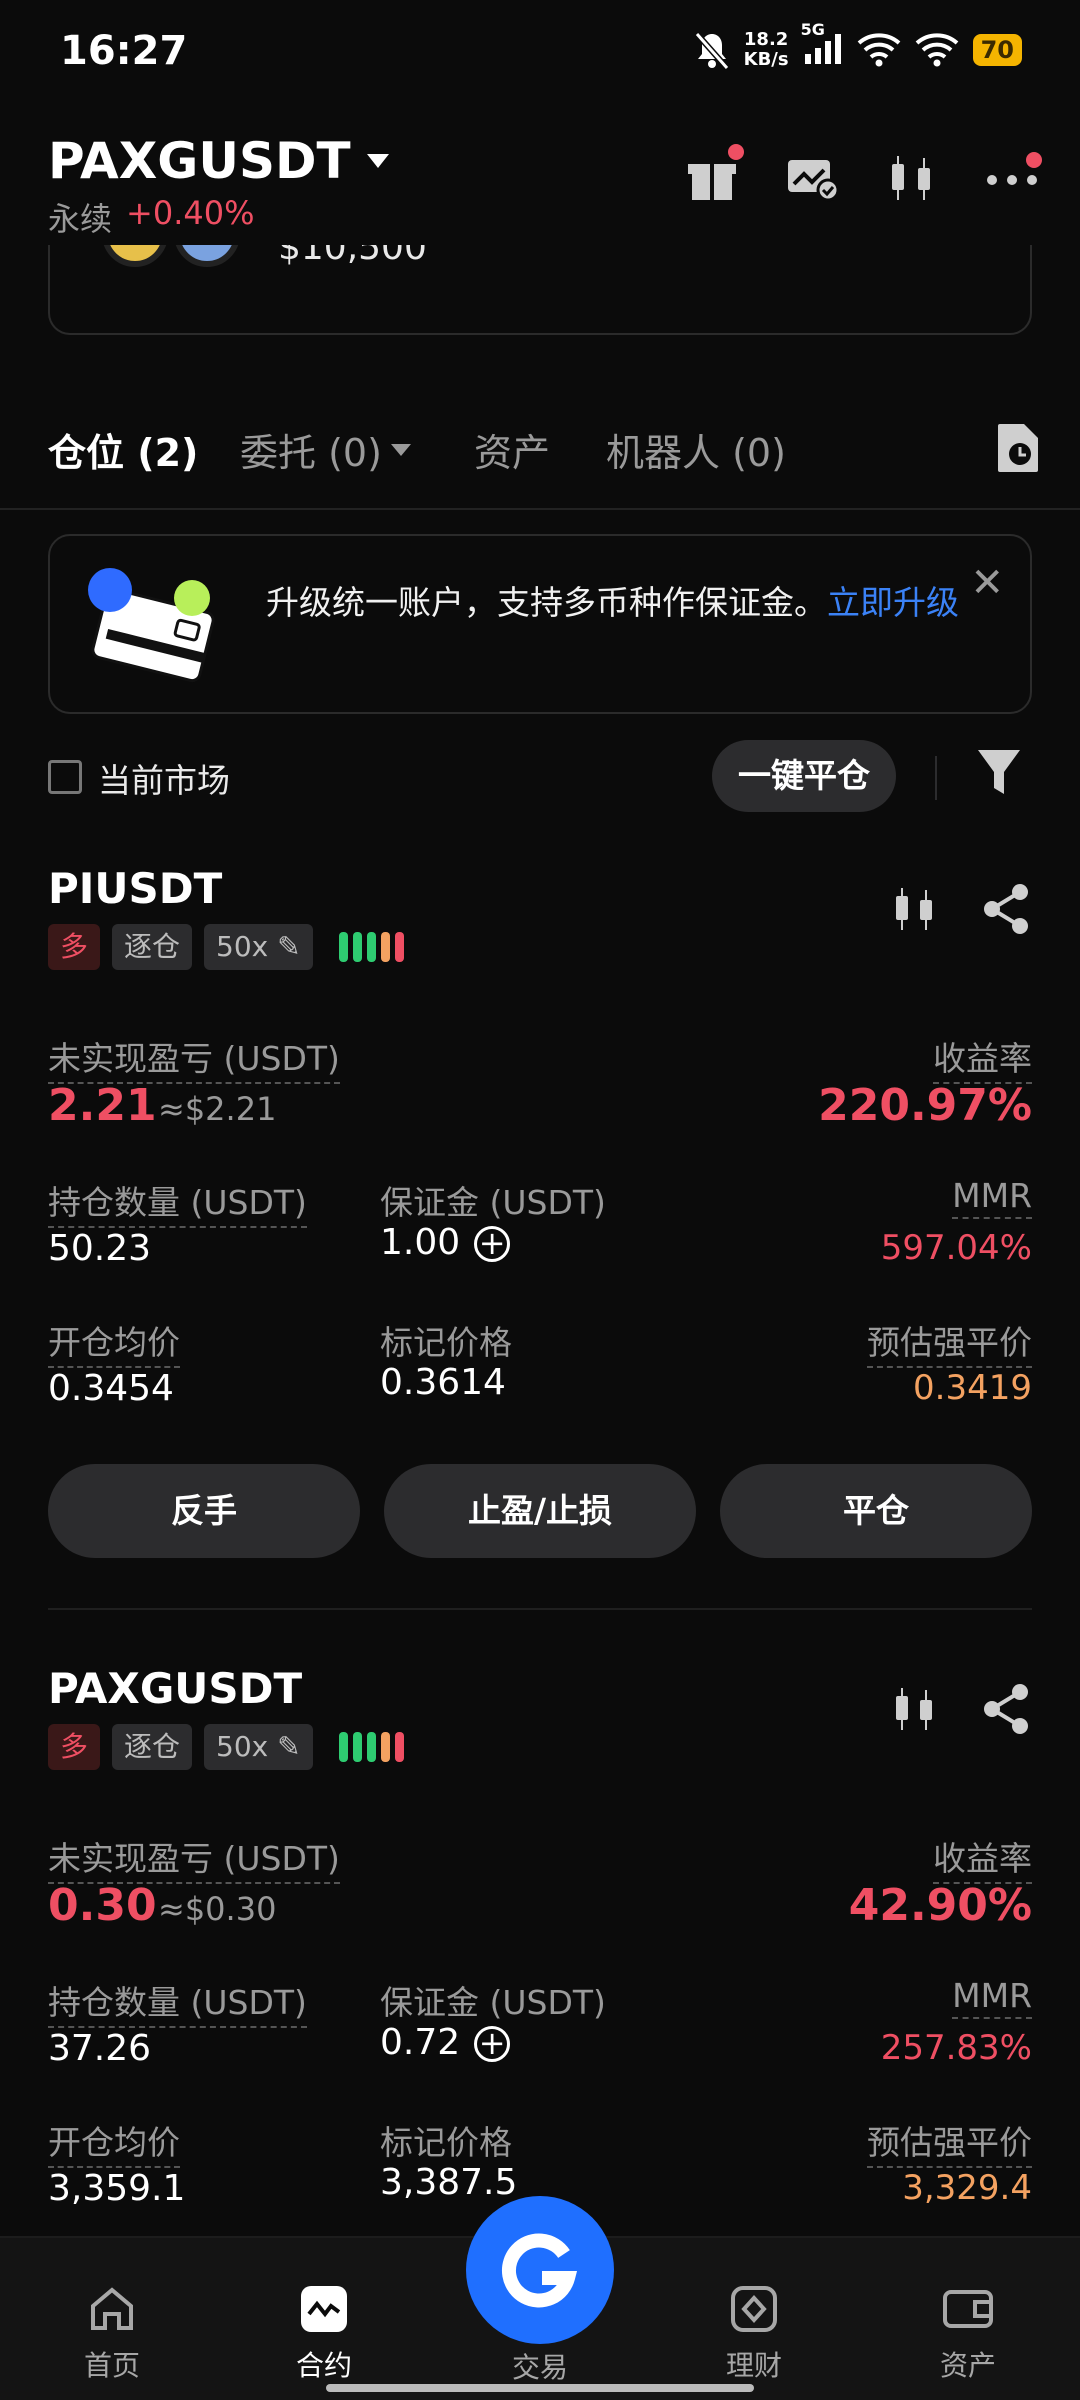  Describe the element at coordinates (696, 449) in the screenshot. I see `tab-bots: 机器人 (0)` at that location.